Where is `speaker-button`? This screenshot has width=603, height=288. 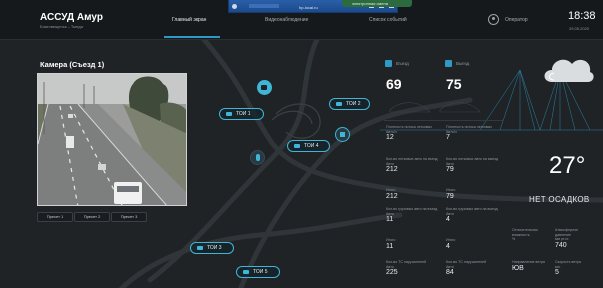 speaker-button is located at coordinates (342, 134).